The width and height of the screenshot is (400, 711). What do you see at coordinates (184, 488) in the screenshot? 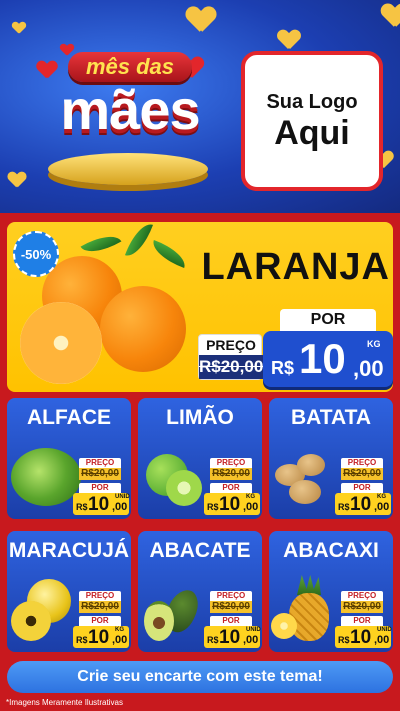
I see `lime-image` at bounding box center [184, 488].